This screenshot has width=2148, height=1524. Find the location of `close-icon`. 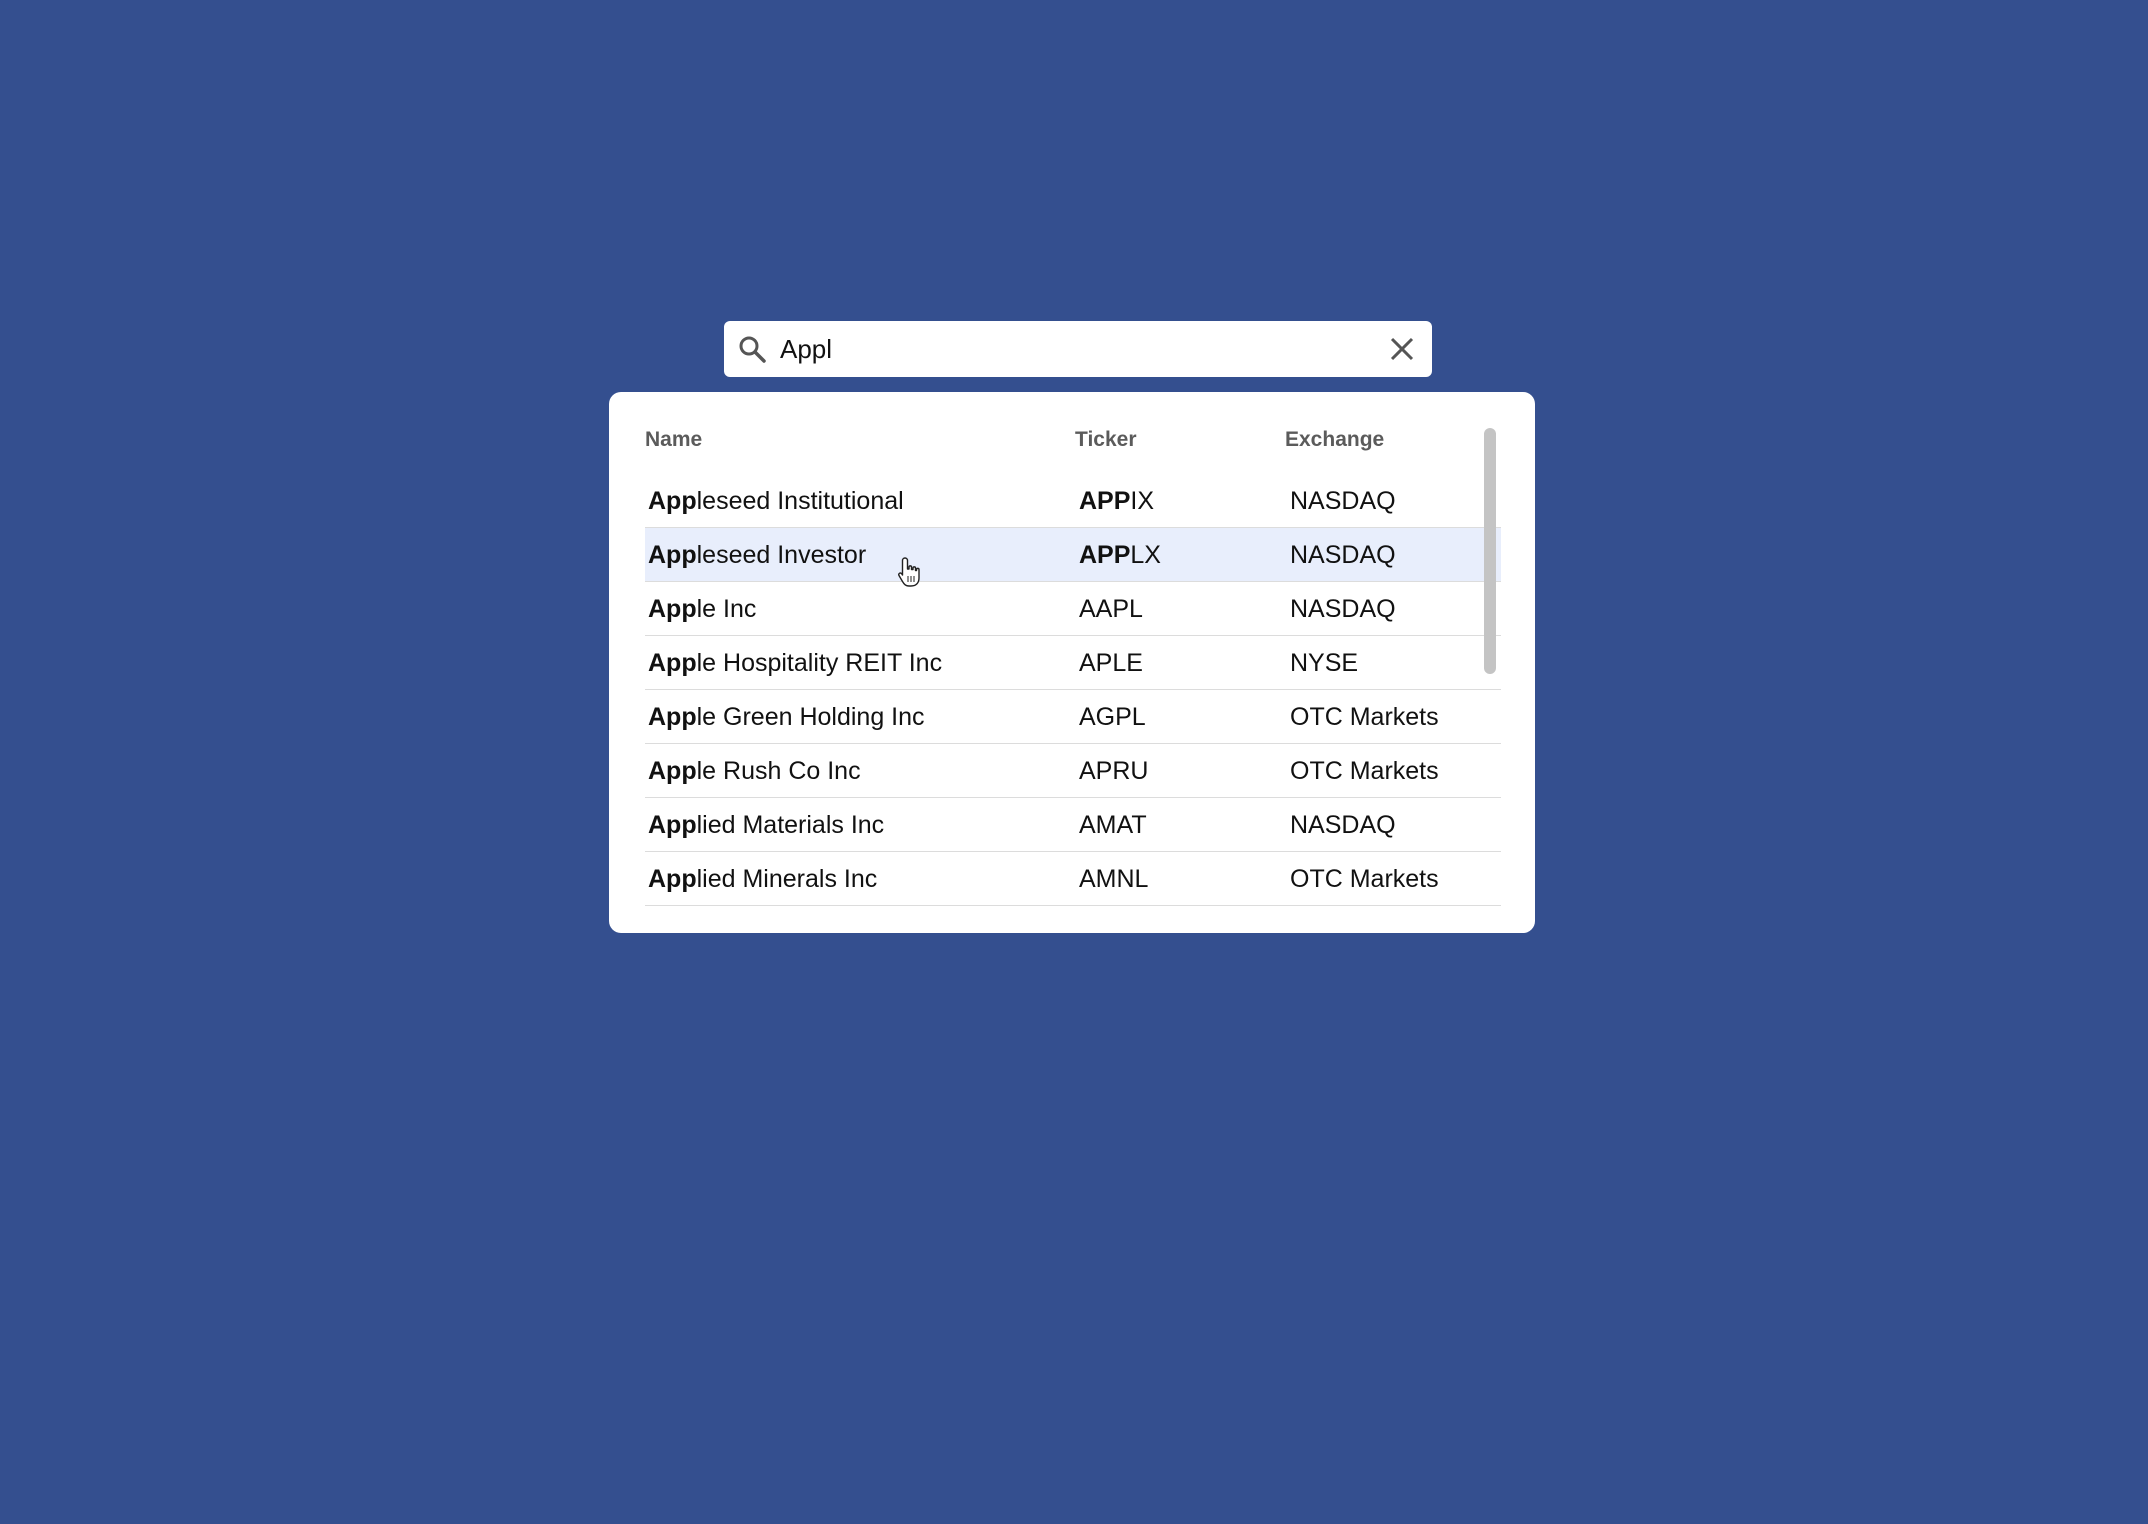

close-icon is located at coordinates (1402, 349).